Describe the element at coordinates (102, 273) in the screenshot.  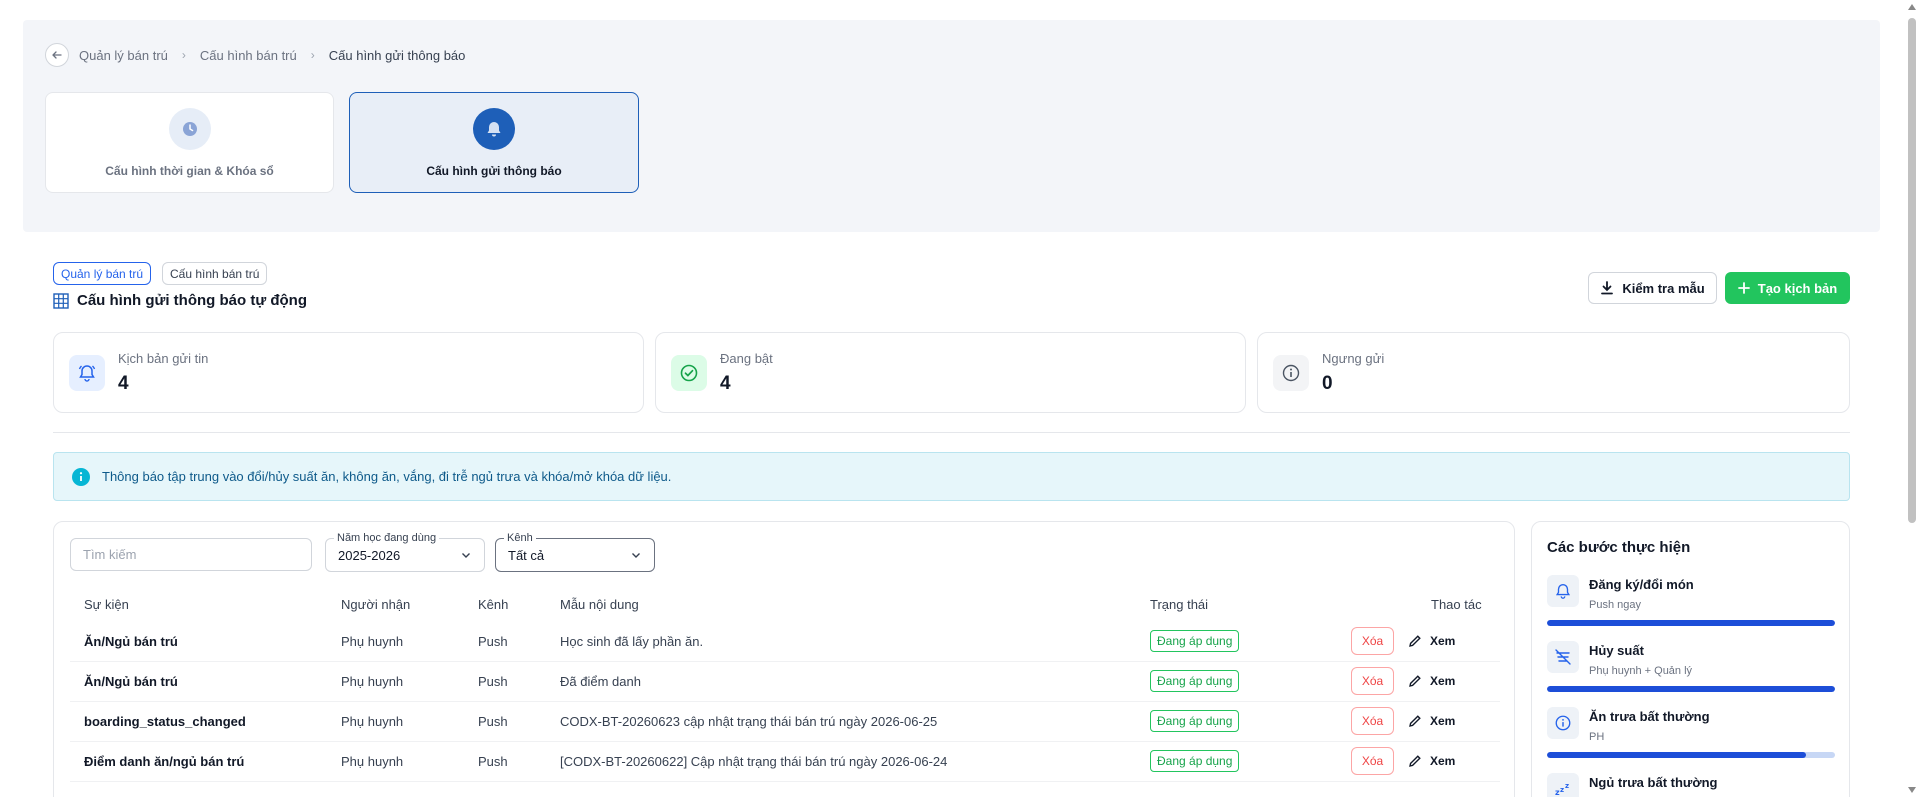
I see `chip-boarding: Quản lý bán trú` at that location.